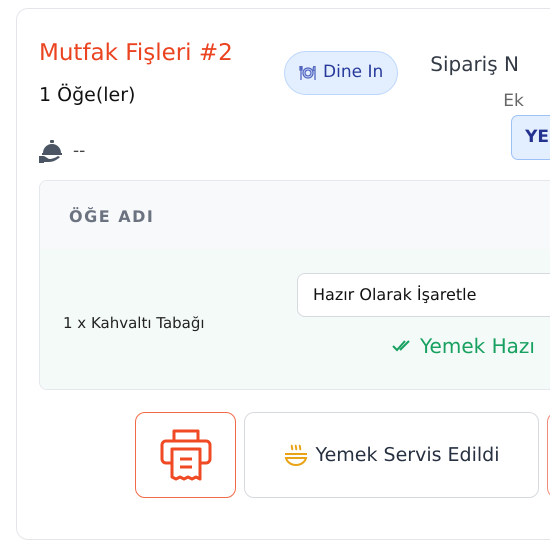 This screenshot has width=550, height=550. I want to click on order-subtext: Ek, so click(513, 101).